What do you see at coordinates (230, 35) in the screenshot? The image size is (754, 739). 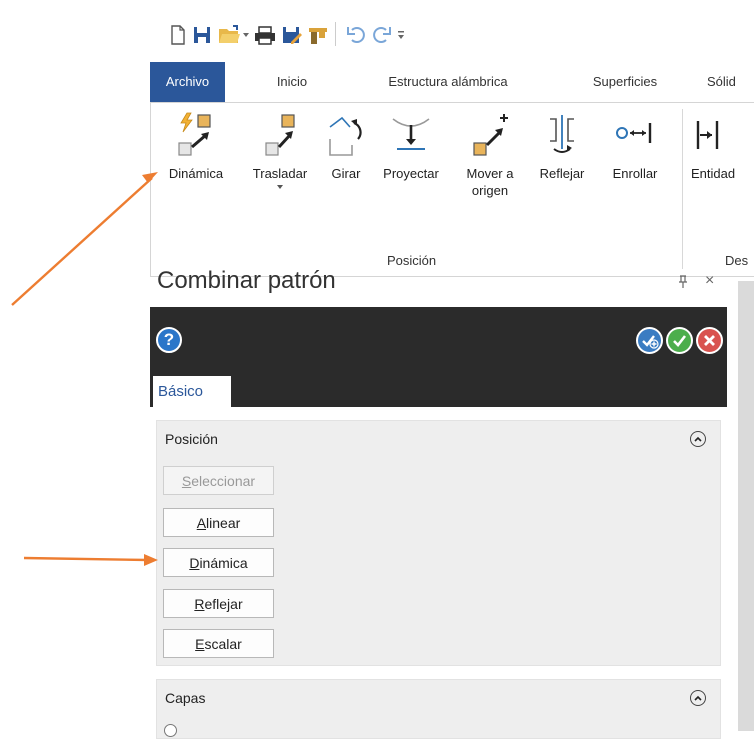 I see `open-folder-icon` at bounding box center [230, 35].